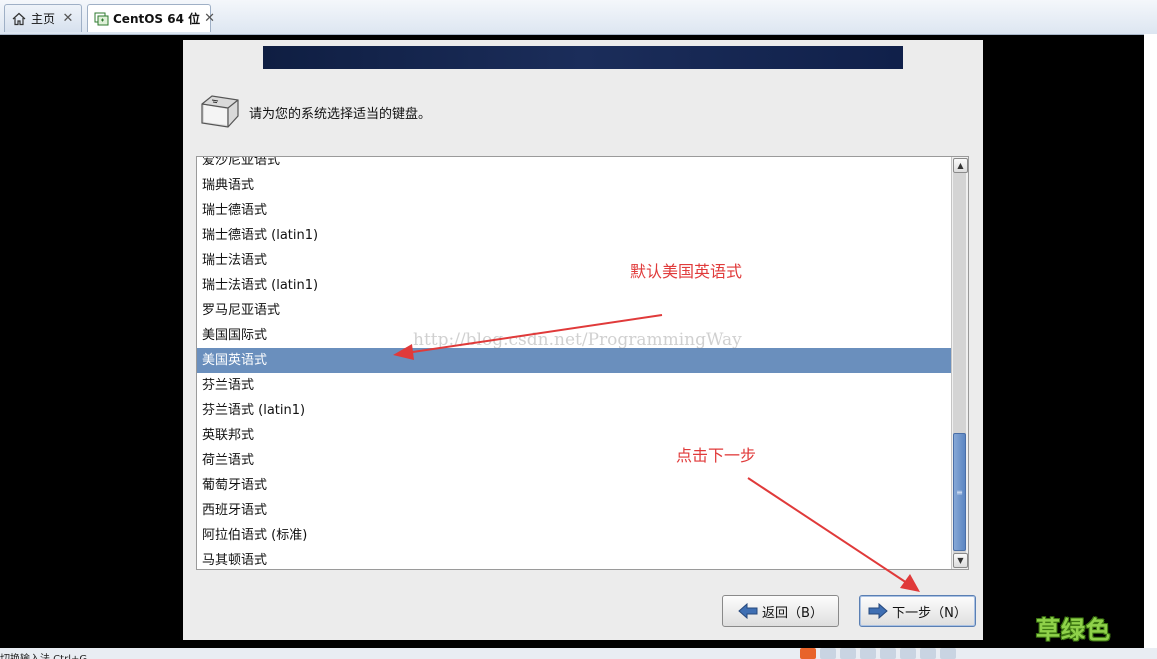 The width and height of the screenshot is (1157, 659). I want to click on scroll-down-icon: ▼, so click(960, 560).